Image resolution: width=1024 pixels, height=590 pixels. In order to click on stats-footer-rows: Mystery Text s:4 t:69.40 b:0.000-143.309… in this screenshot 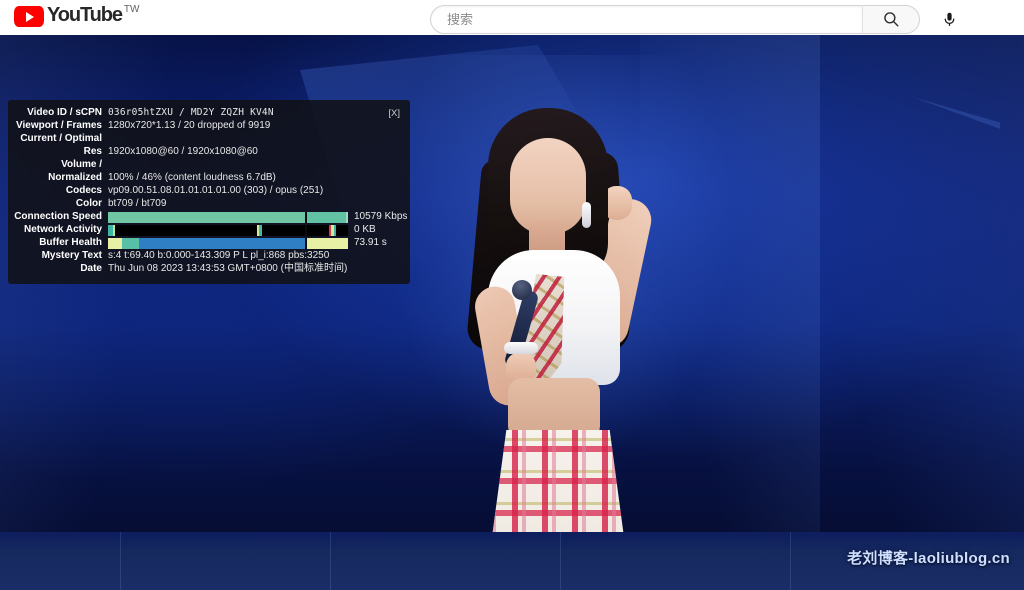, I will do `click(205, 262)`.